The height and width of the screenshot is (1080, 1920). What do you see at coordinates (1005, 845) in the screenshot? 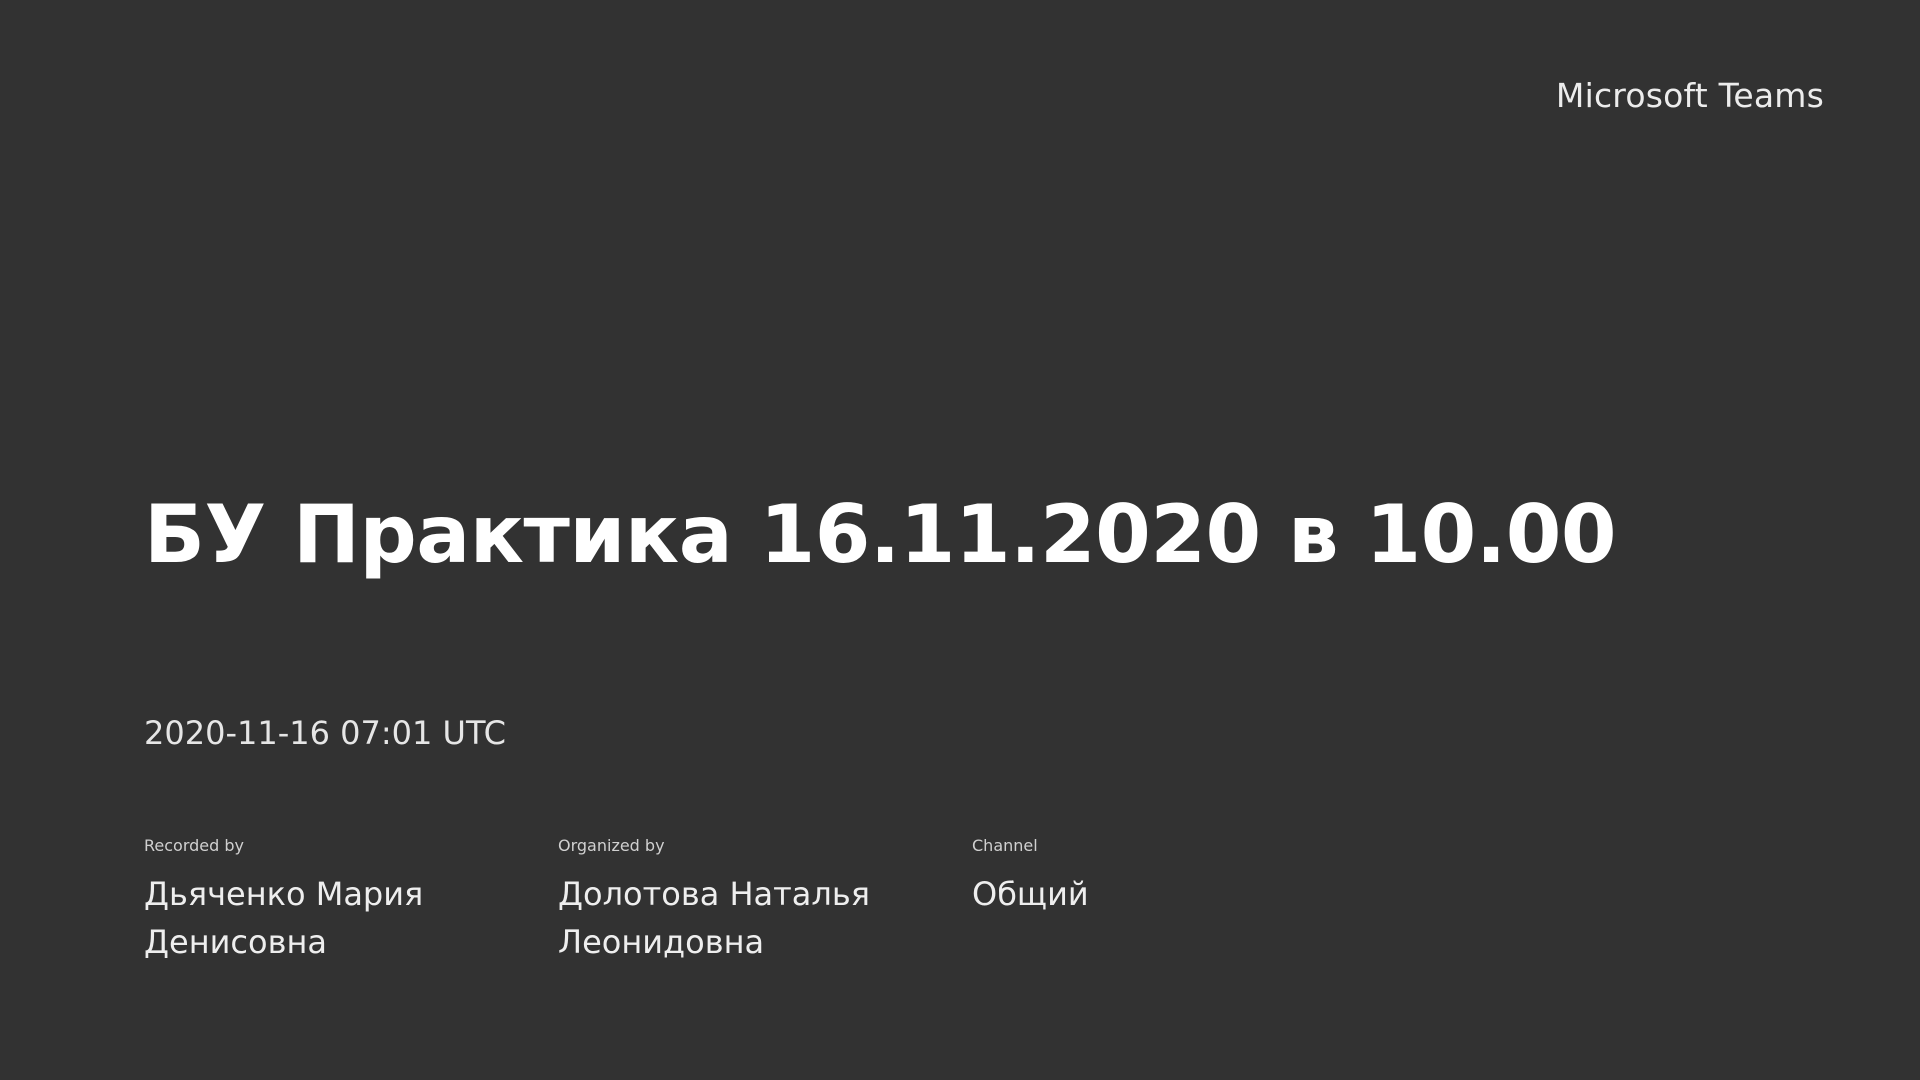
I see `channel-label: Channel` at bounding box center [1005, 845].